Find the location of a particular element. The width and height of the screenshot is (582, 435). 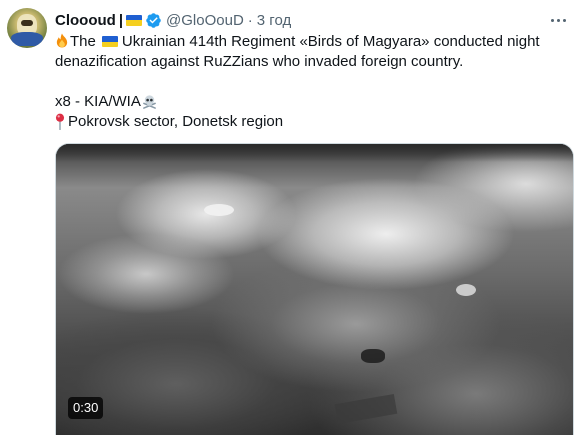

more-options-button is located at coordinates (558, 20).